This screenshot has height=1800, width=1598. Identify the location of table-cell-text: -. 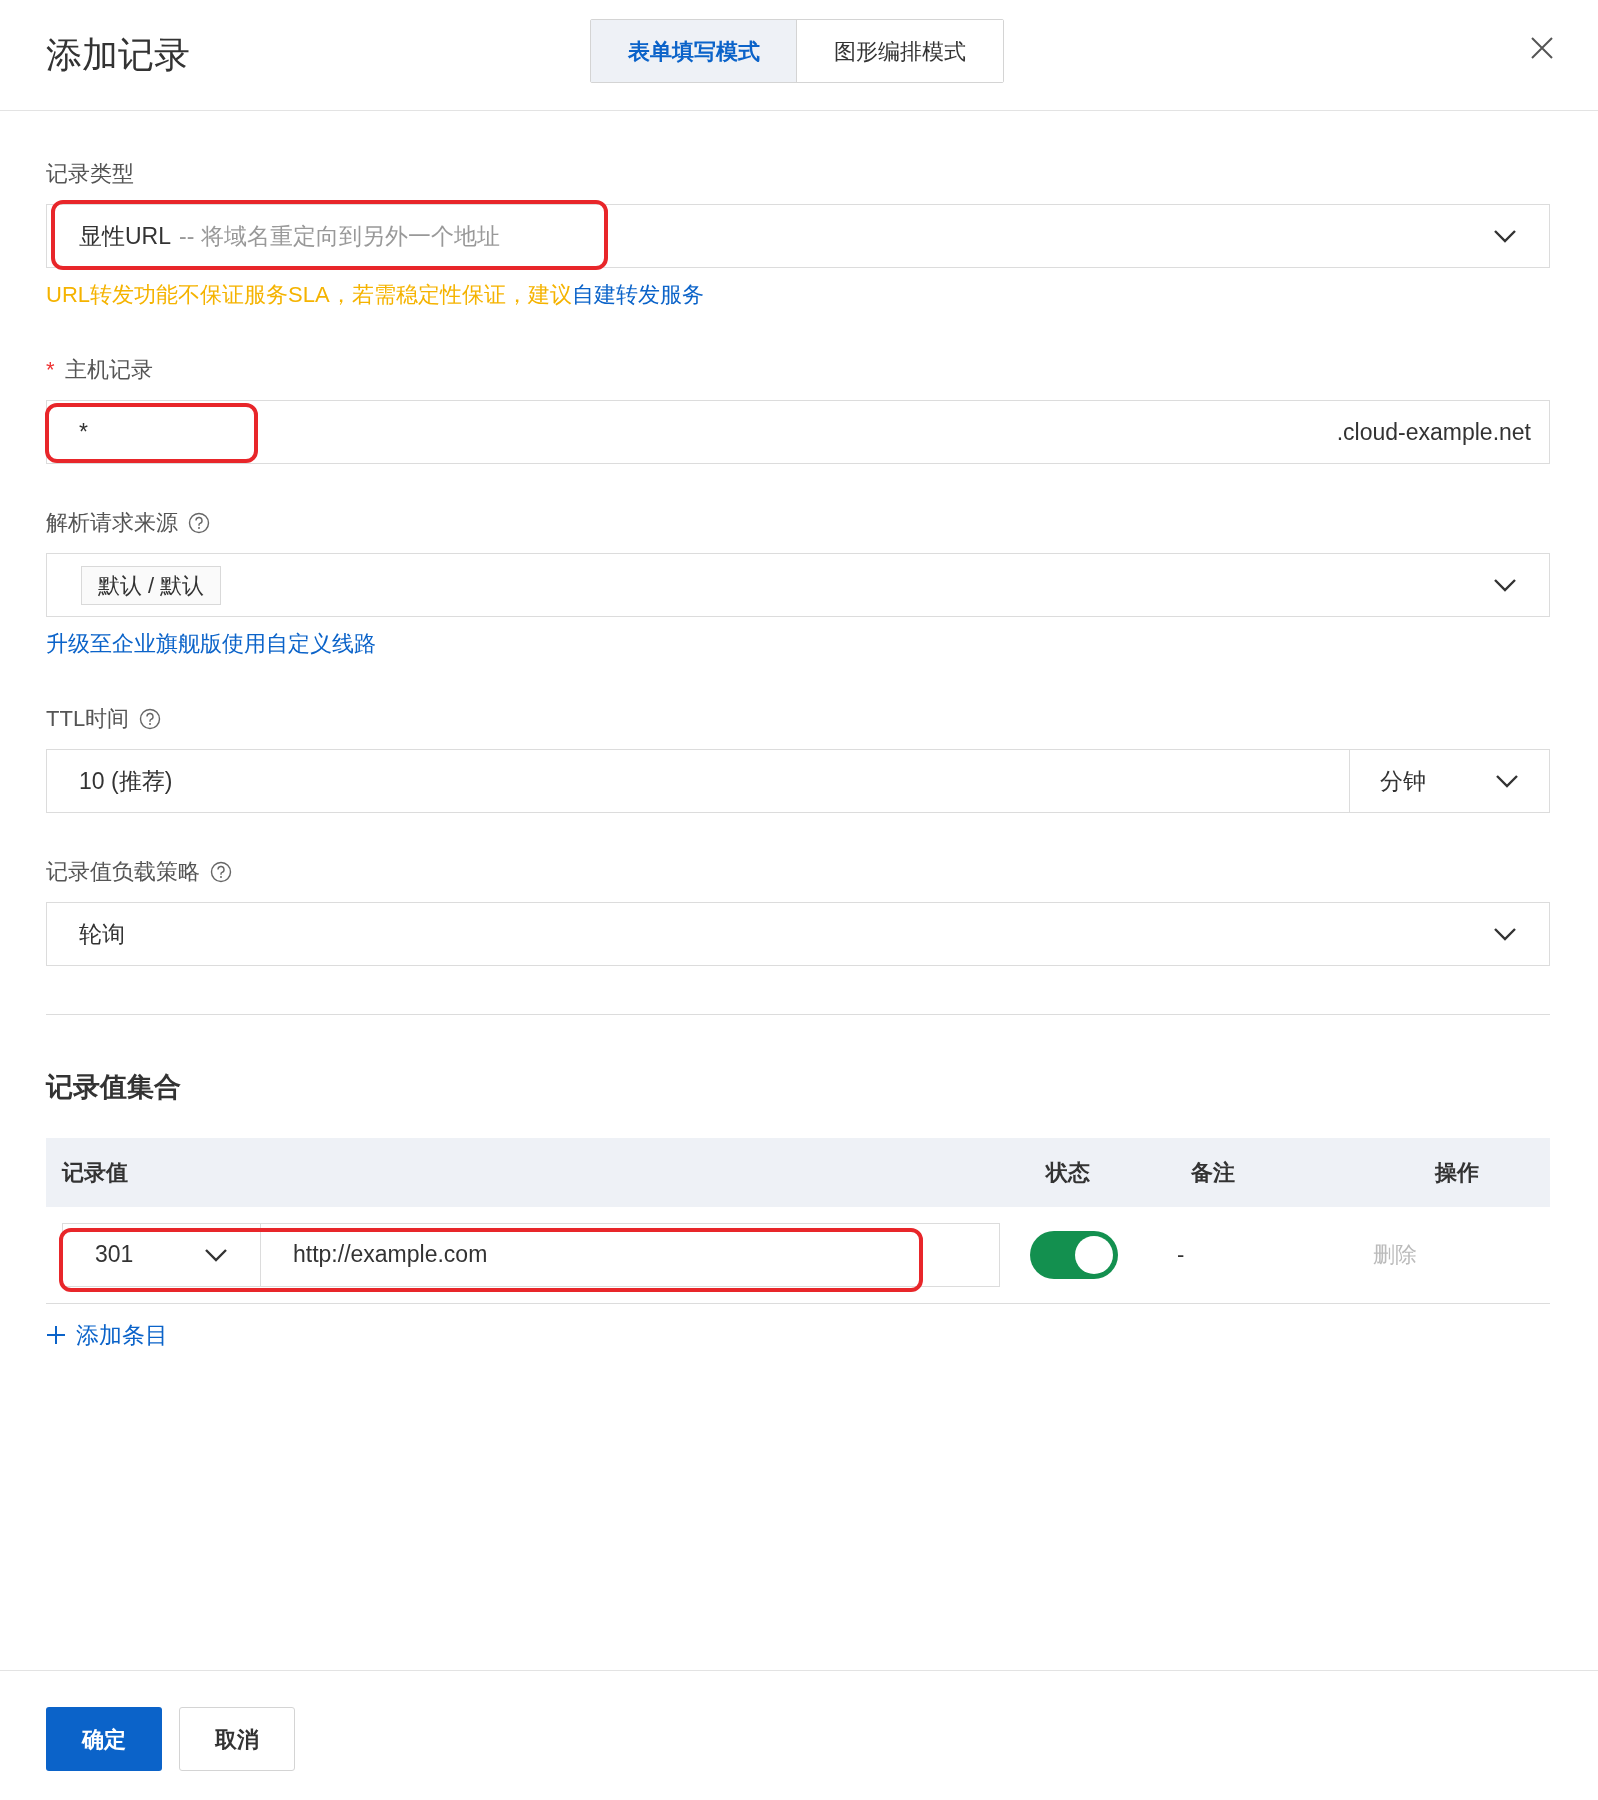
(1181, 1255).